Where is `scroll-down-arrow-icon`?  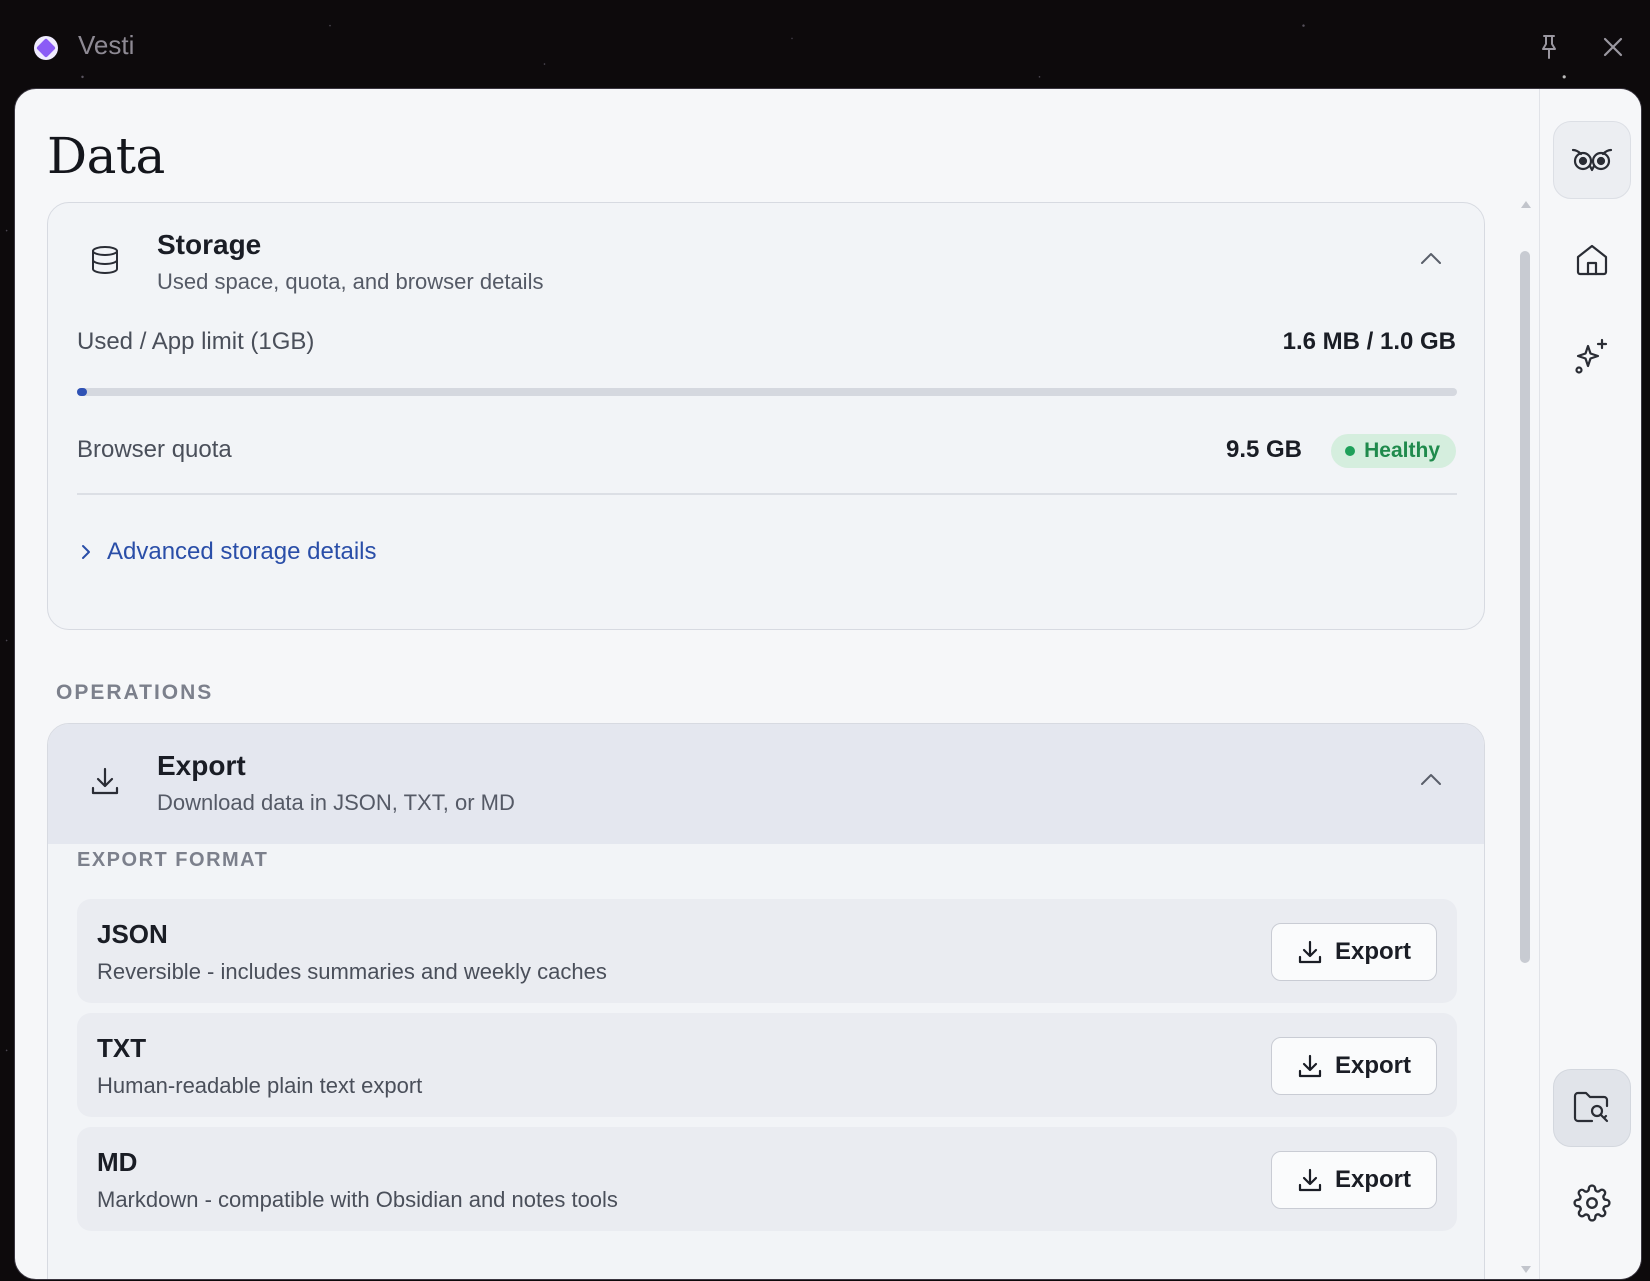 scroll-down-arrow-icon is located at coordinates (1526, 1269).